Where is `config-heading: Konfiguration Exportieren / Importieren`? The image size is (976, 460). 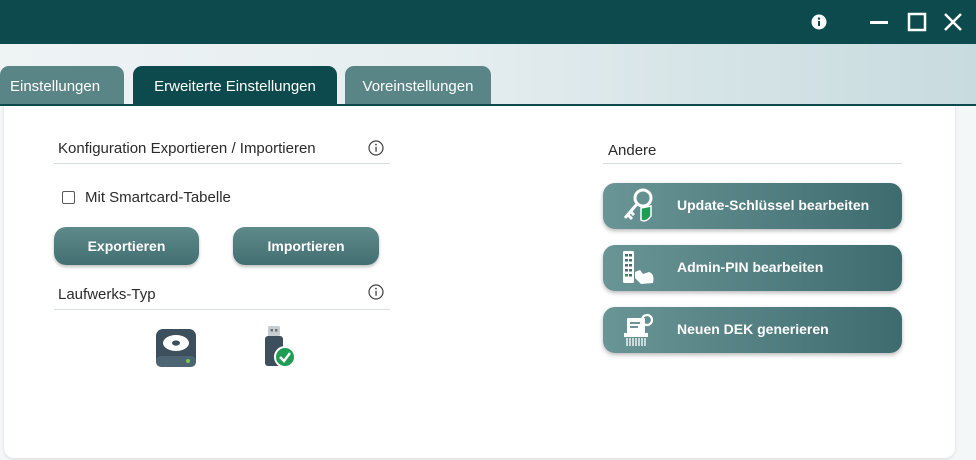
config-heading: Konfiguration Exportieren / Importieren is located at coordinates (187, 148).